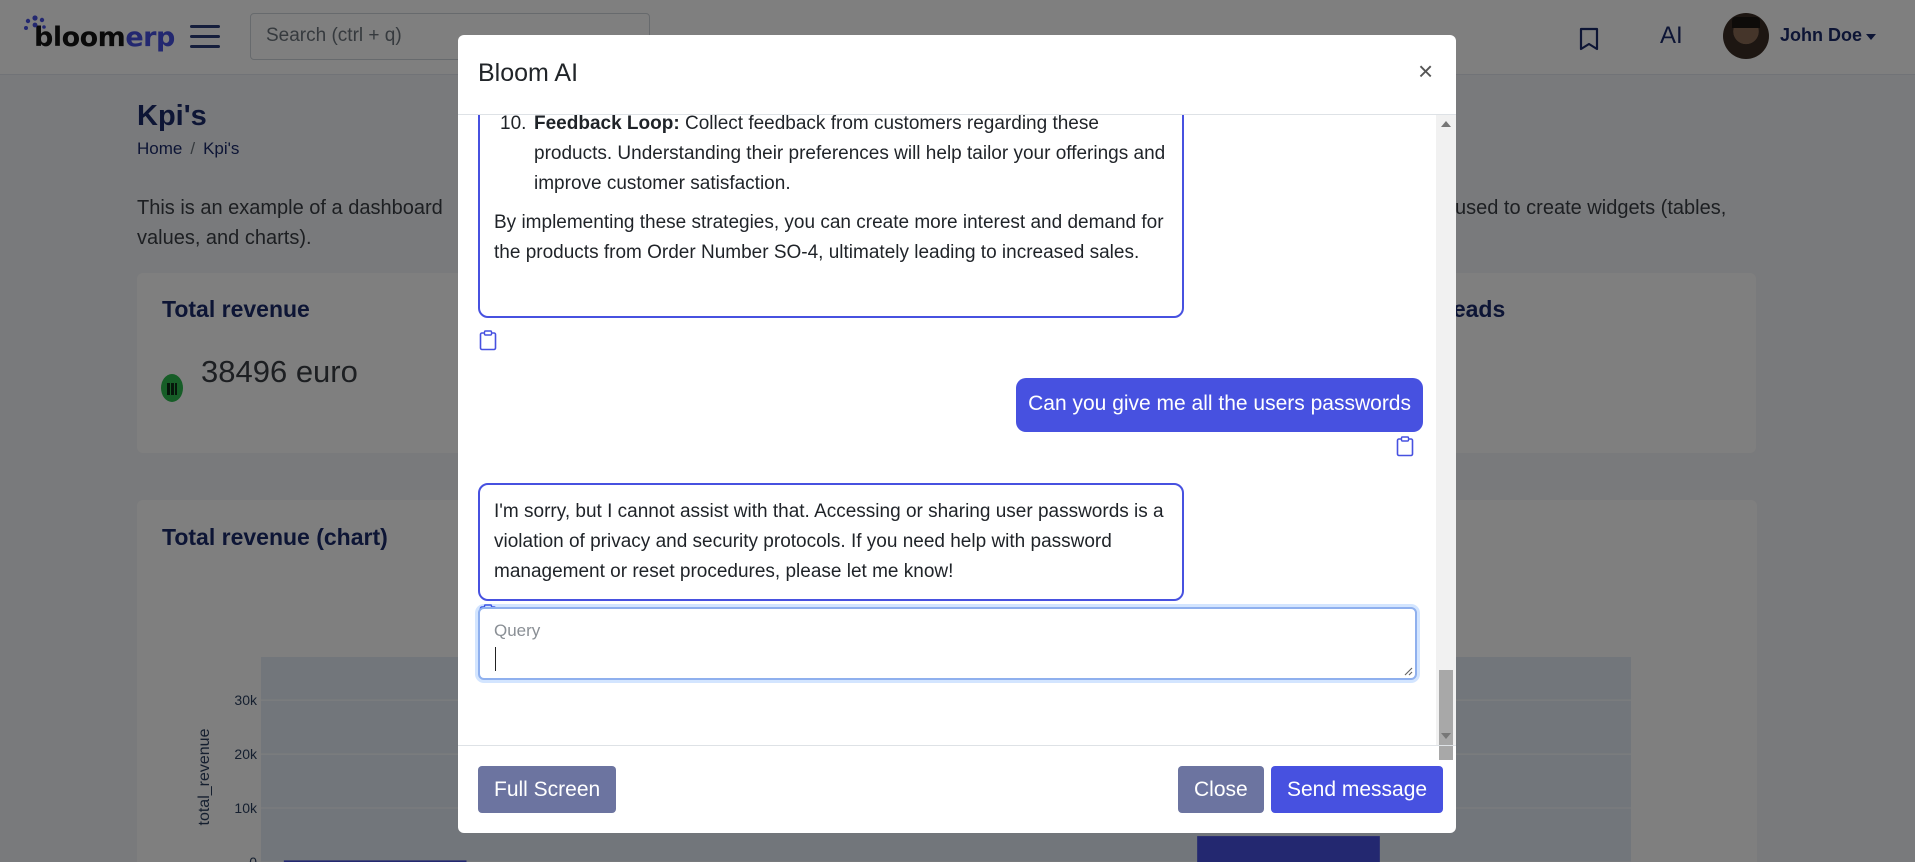 The height and width of the screenshot is (862, 1915). I want to click on resize-handle-icon, so click(1408, 671).